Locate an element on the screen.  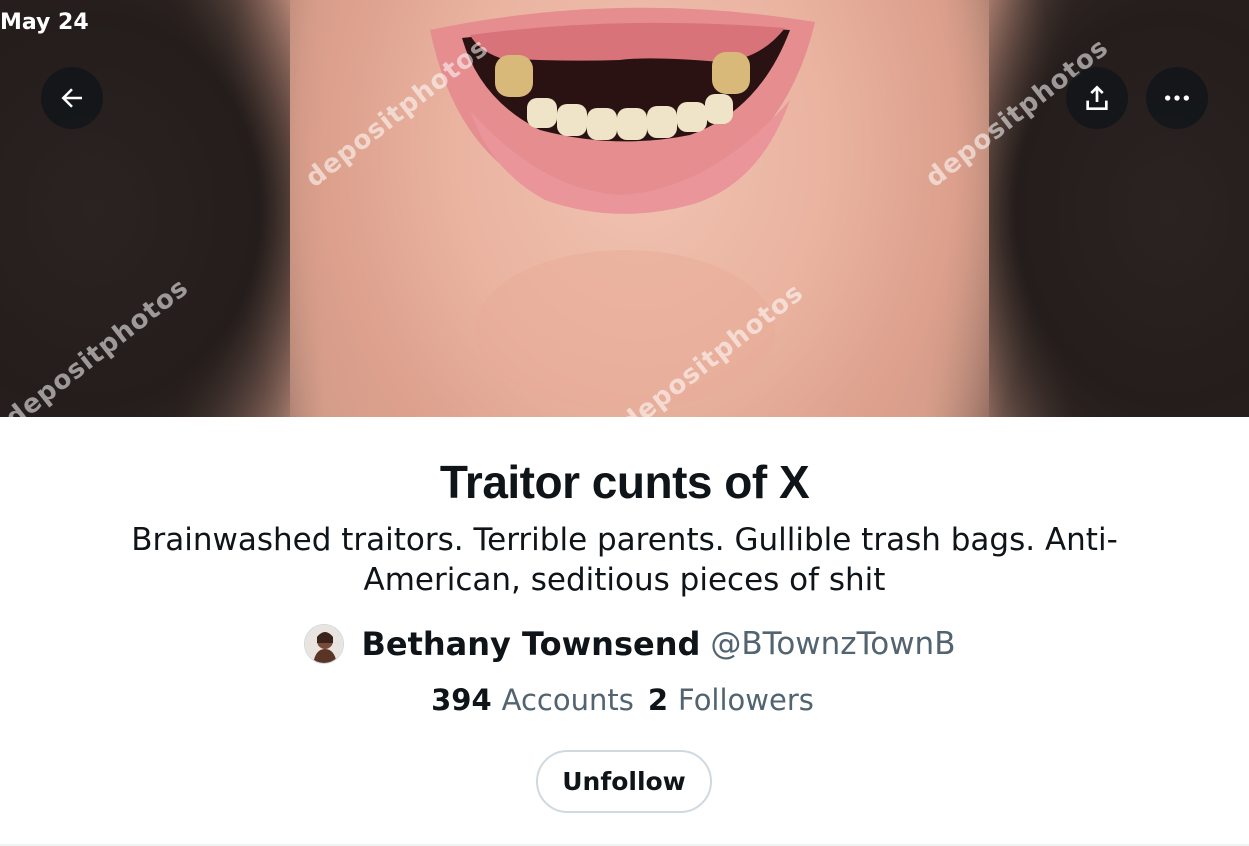
share-button is located at coordinates (1097, 98).